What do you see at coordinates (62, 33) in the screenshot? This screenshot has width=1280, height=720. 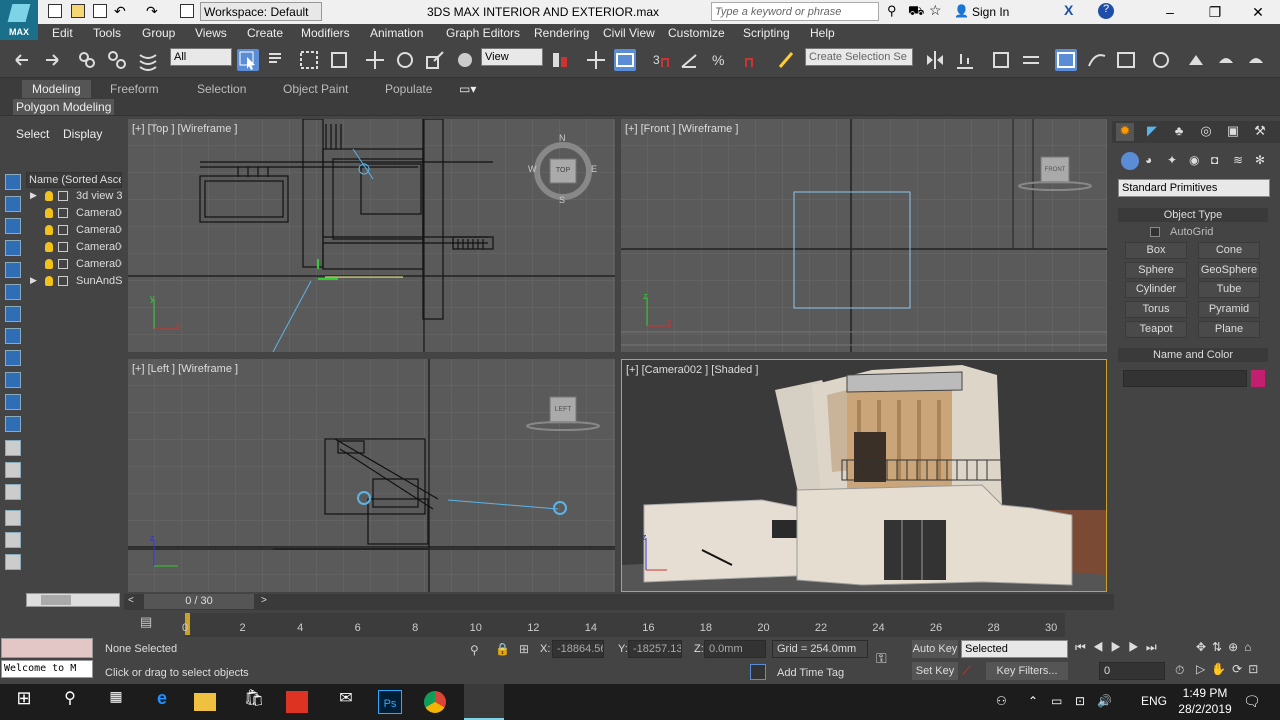 I see `menu-edit: Edit` at bounding box center [62, 33].